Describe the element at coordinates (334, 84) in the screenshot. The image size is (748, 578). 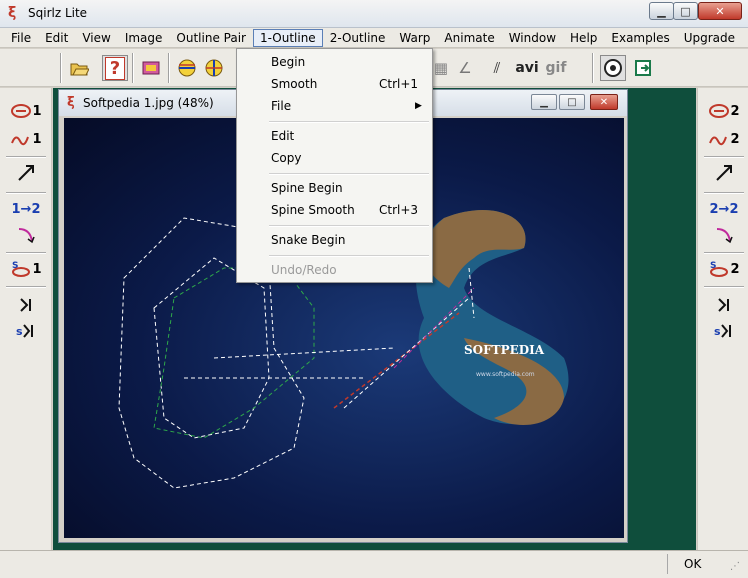
I see `menu-item-smooth: Smooth Ctrl+1` at that location.